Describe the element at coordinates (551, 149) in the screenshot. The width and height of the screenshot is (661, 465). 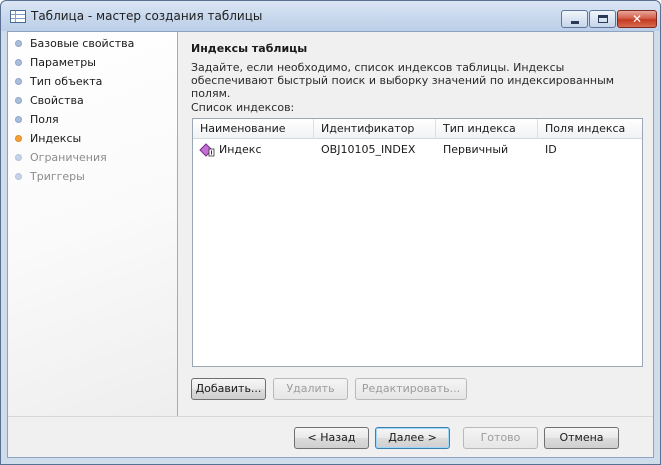
I see `index-fields: ID` at that location.